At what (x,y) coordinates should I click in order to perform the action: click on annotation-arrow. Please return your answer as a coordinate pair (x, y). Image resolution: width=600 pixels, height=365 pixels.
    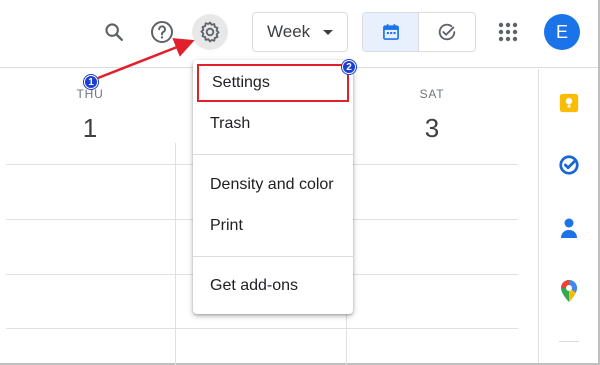
    Looking at the image, I should click on (146, 59).